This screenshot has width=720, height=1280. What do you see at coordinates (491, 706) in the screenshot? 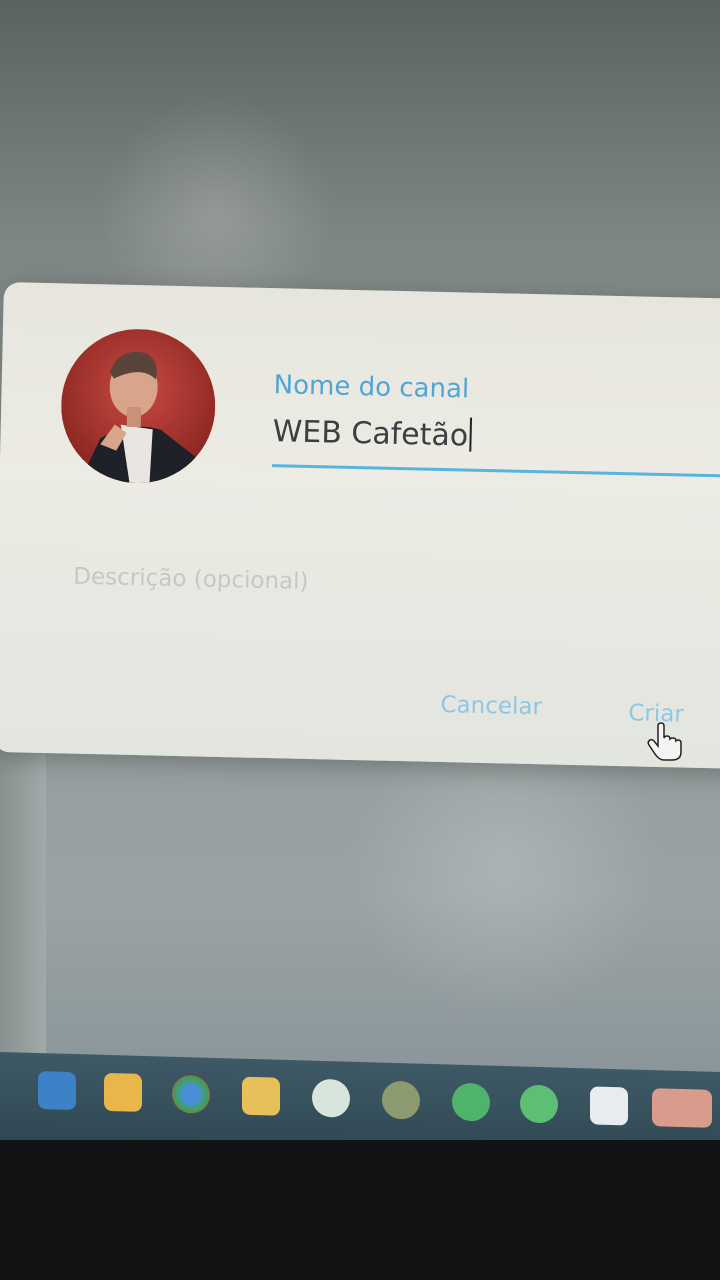
I see `cancel-button: Cancelar` at bounding box center [491, 706].